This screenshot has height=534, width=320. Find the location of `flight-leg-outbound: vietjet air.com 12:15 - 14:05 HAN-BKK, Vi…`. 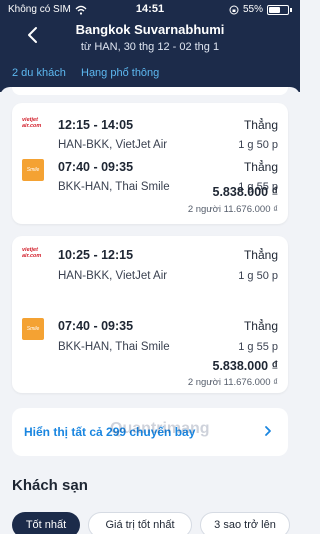

flight-leg-outbound: vietjet air.com 12:15 - 14:05 HAN-BKK, Vi… is located at coordinates (150, 134).